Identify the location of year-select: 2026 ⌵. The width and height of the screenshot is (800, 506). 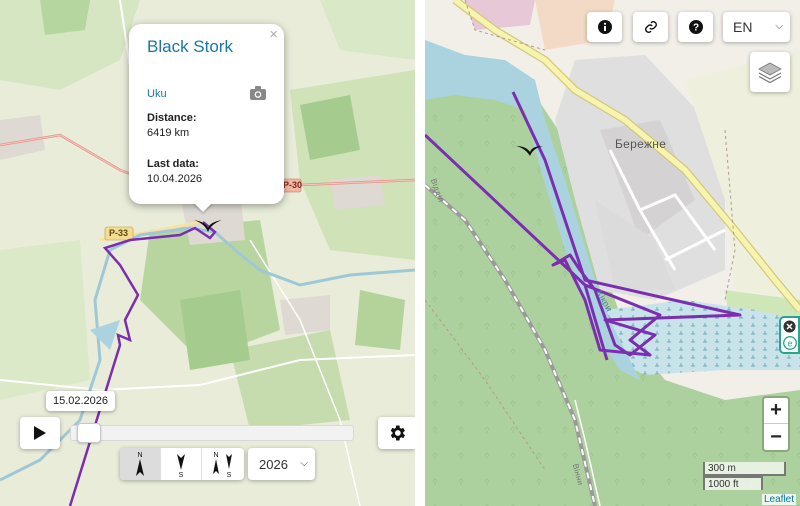
(281, 464).